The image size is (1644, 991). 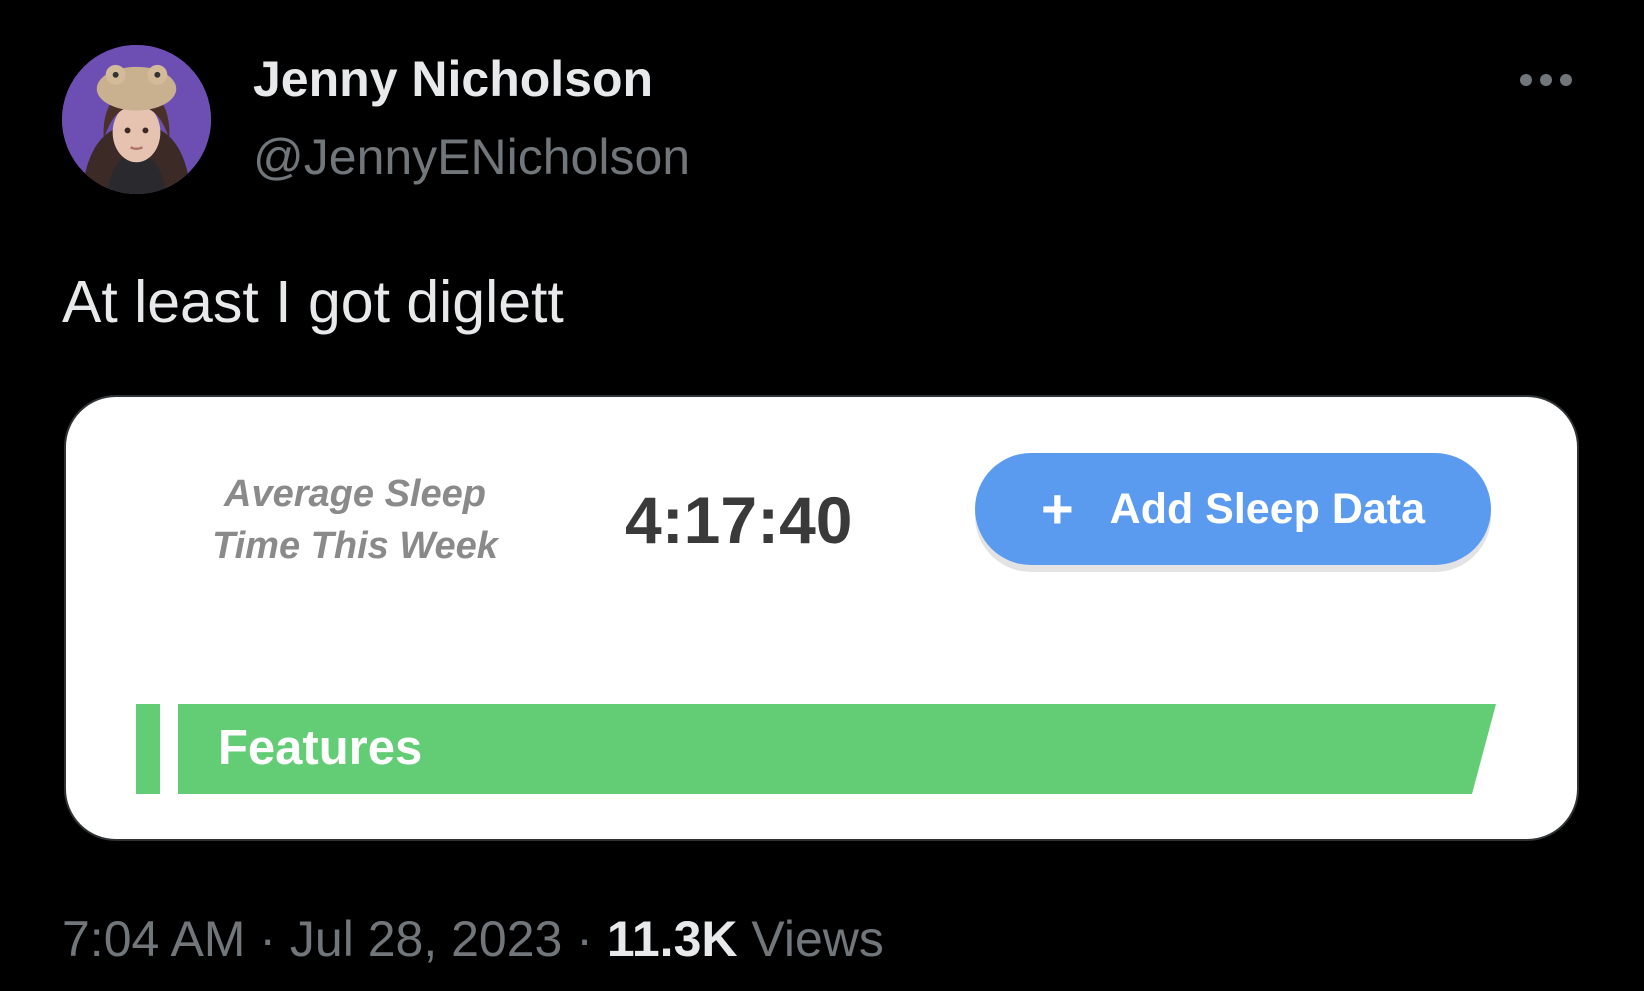 What do you see at coordinates (313, 302) in the screenshot?
I see `tweet-text: At least I got diglett` at bounding box center [313, 302].